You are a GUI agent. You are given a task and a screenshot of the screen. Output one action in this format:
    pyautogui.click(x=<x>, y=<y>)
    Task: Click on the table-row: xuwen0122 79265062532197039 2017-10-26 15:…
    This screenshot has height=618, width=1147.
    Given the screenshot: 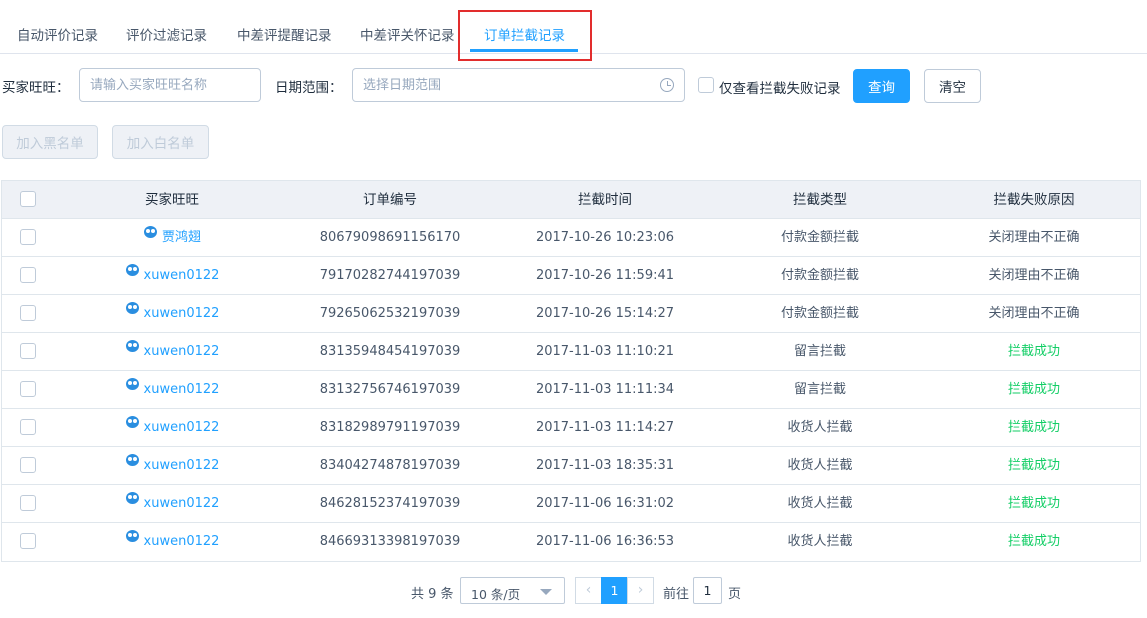 What is the action you would take?
    pyautogui.click(x=571, y=314)
    